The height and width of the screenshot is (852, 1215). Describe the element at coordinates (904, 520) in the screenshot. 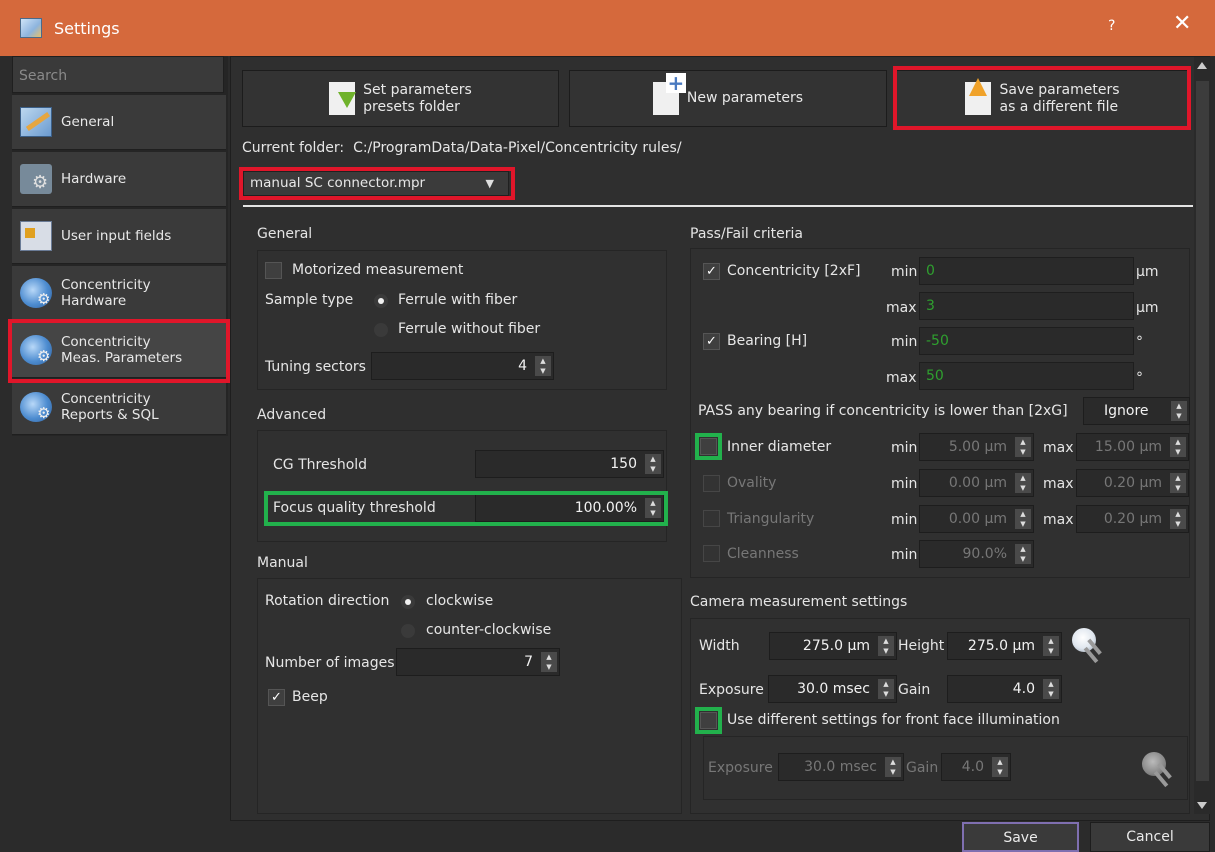

I see `triangularity-min-label: min` at that location.